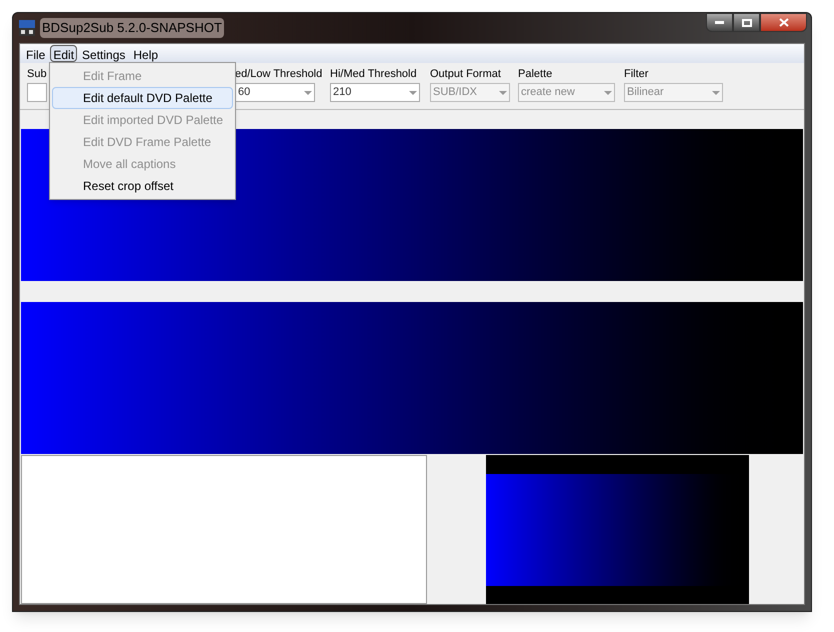  What do you see at coordinates (373, 74) in the screenshot?
I see `field-label: Hi/Med Threshold` at bounding box center [373, 74].